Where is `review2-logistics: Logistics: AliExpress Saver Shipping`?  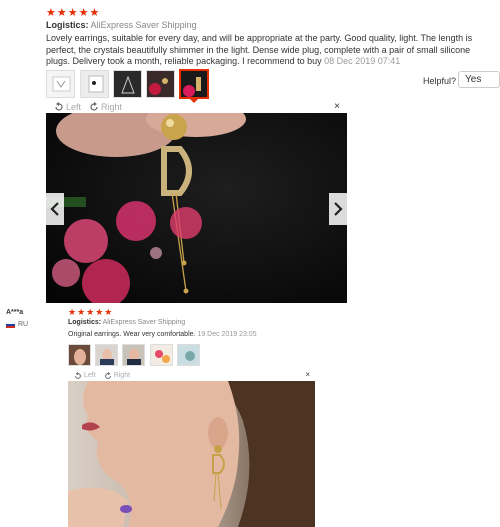 review2-logistics: Logistics: AliExpress Saver Shipping is located at coordinates (126, 322).